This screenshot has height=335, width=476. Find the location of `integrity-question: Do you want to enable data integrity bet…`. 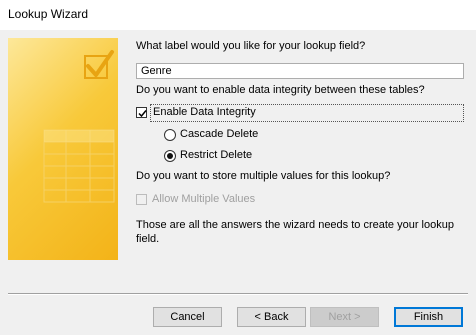

integrity-question: Do you want to enable data integrity bet… is located at coordinates (280, 90).